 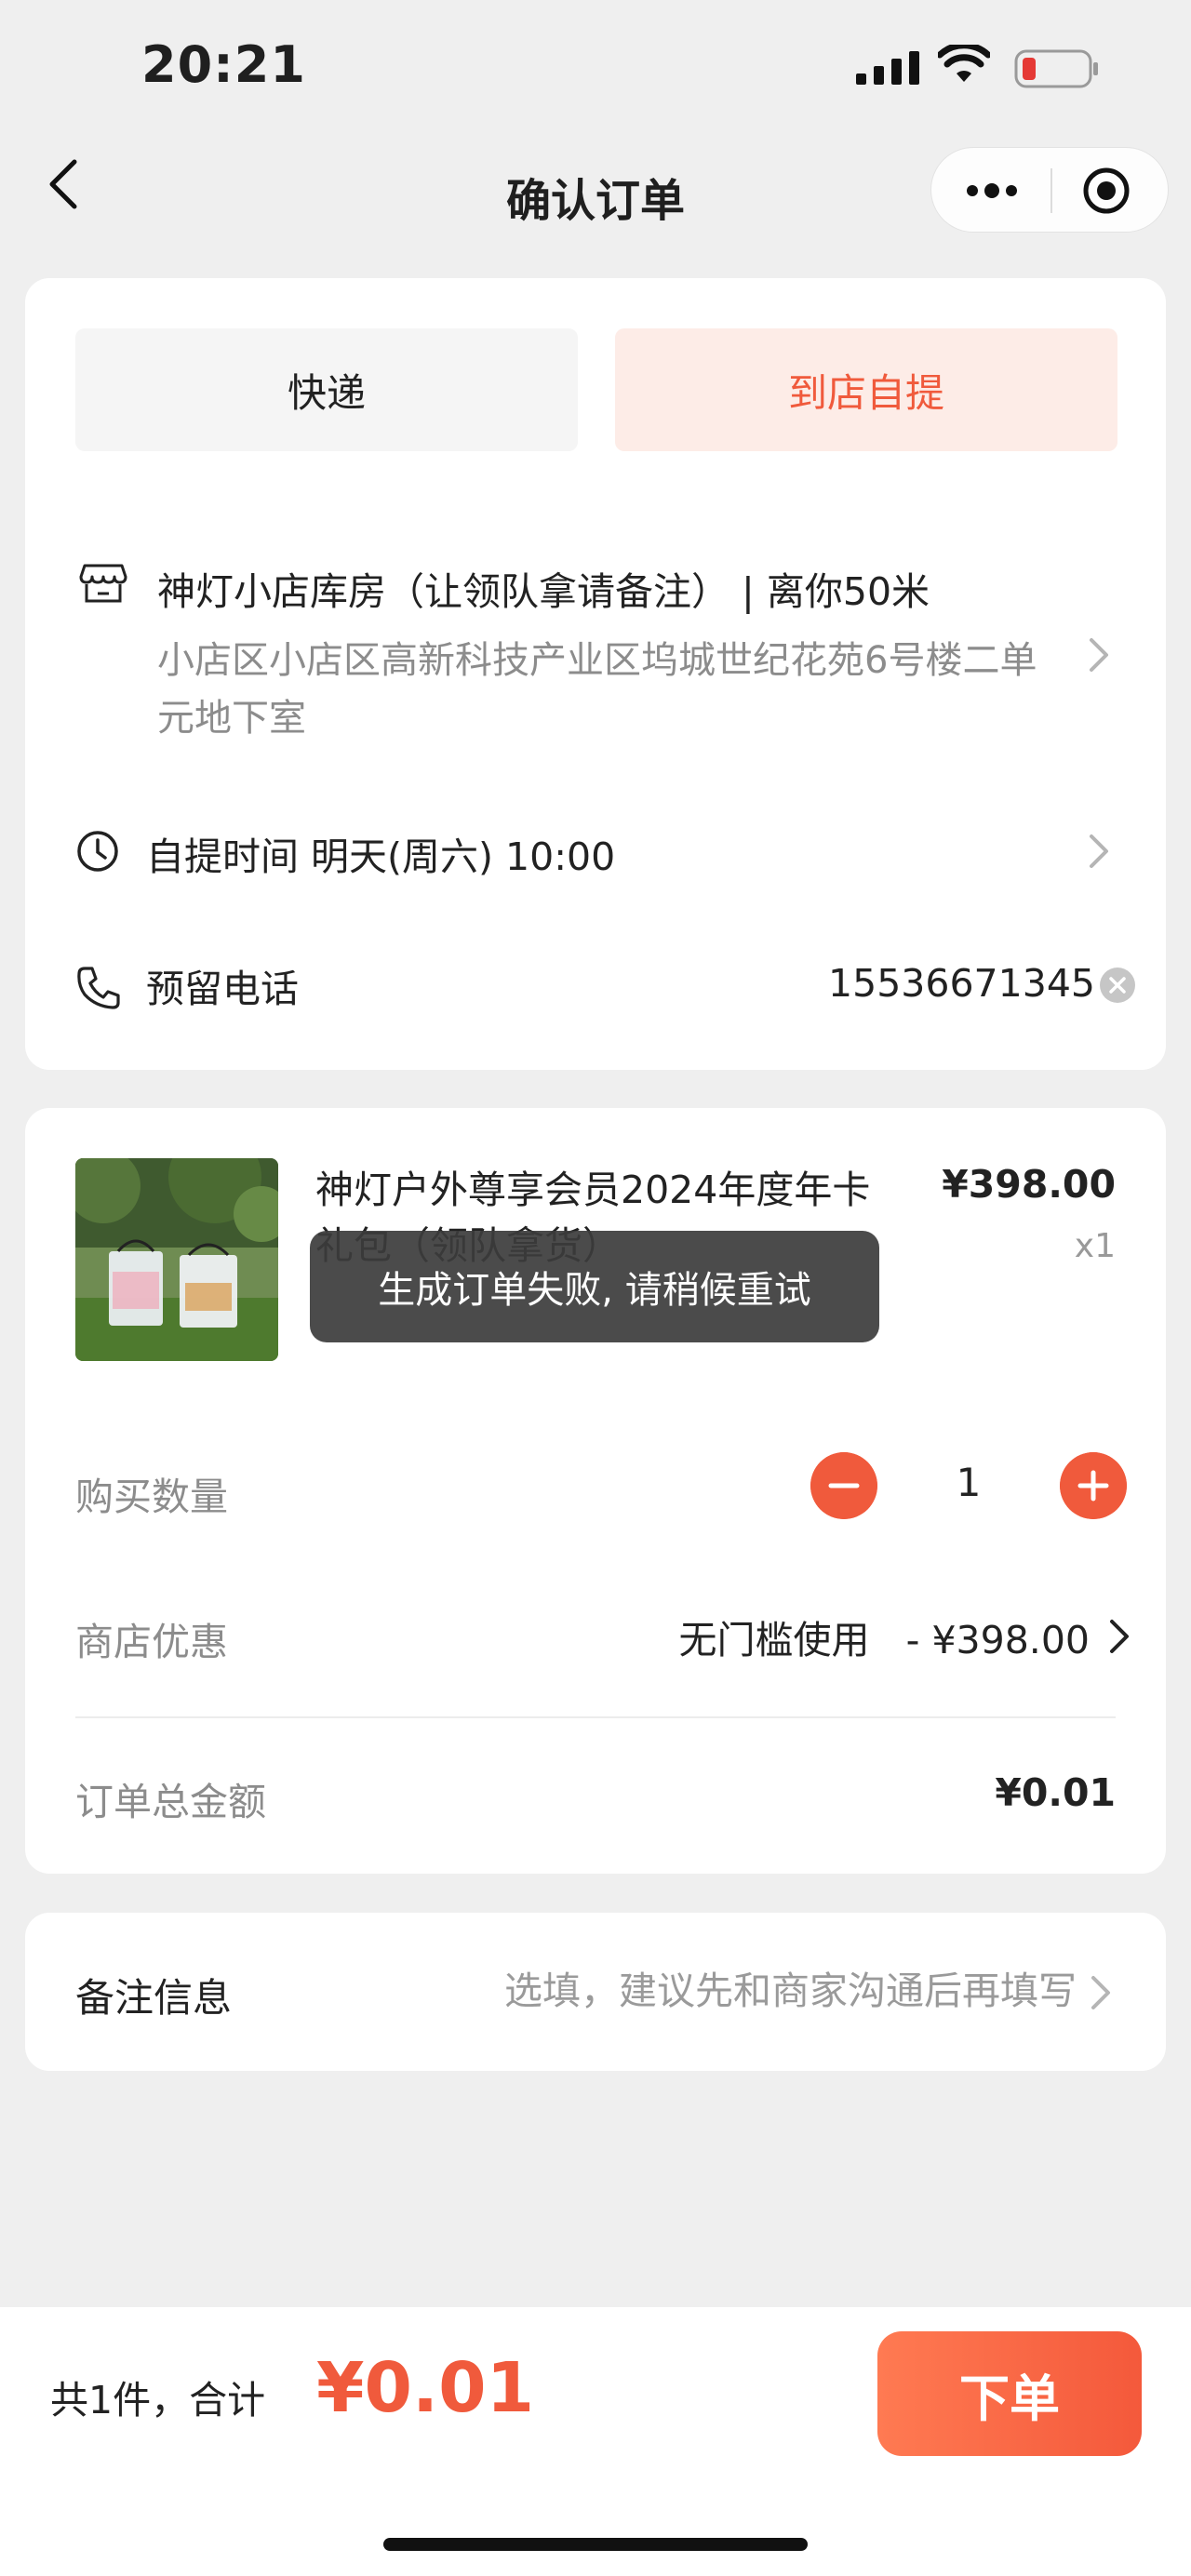 I want to click on store-icon, so click(x=103, y=583).